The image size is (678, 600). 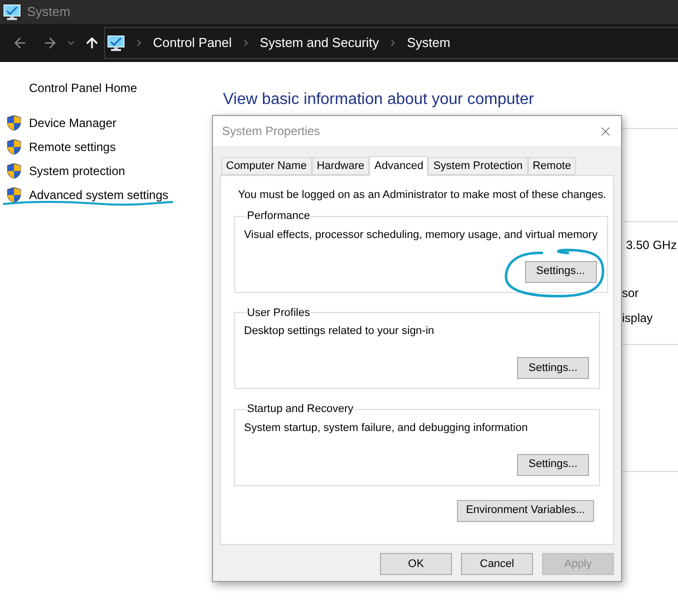 I want to click on tab: Remote, so click(x=552, y=166).